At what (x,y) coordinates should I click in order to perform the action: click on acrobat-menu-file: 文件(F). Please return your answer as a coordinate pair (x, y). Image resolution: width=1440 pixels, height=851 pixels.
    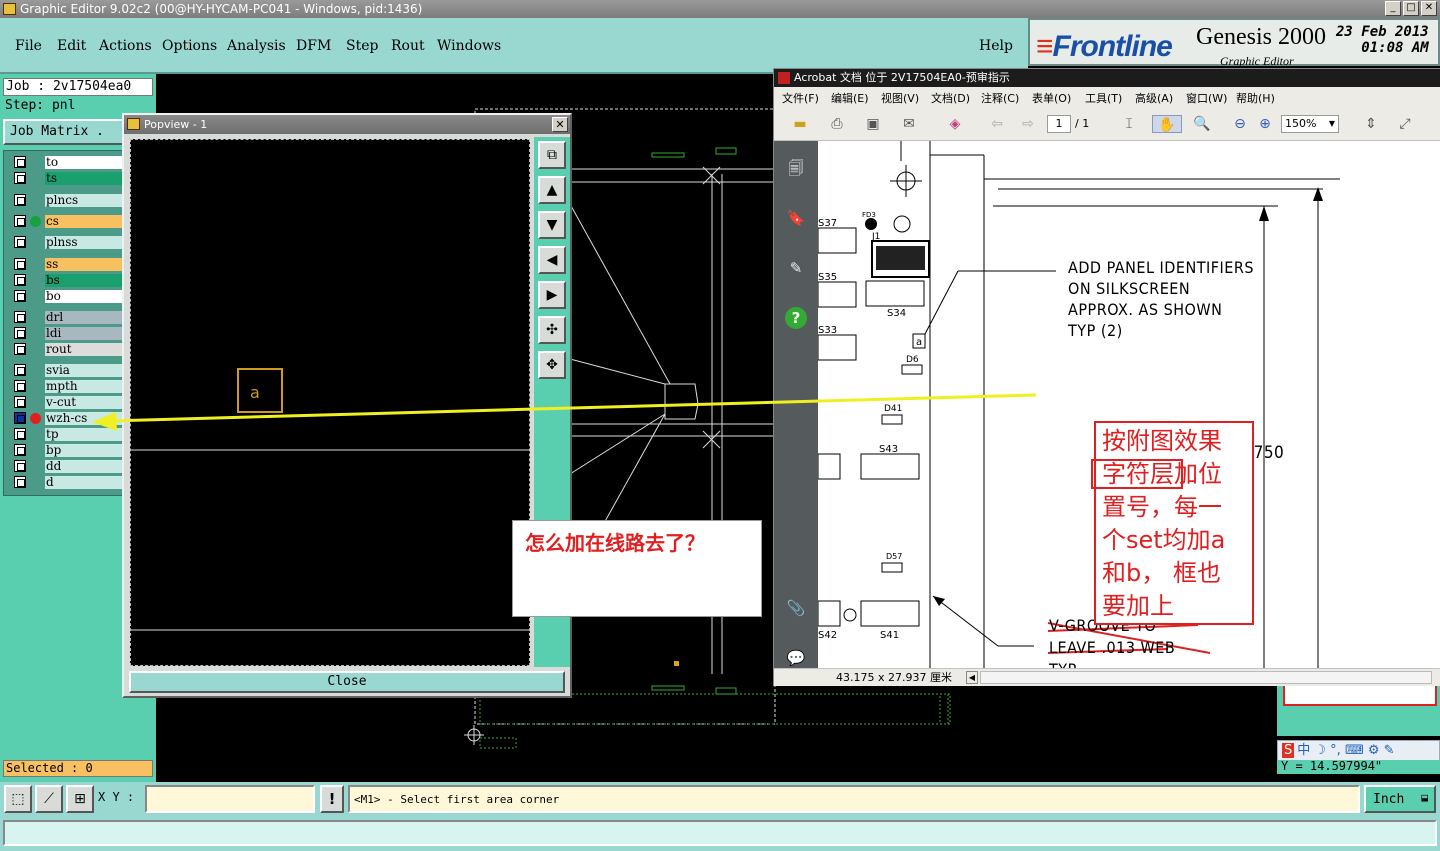
    Looking at the image, I should click on (800, 98).